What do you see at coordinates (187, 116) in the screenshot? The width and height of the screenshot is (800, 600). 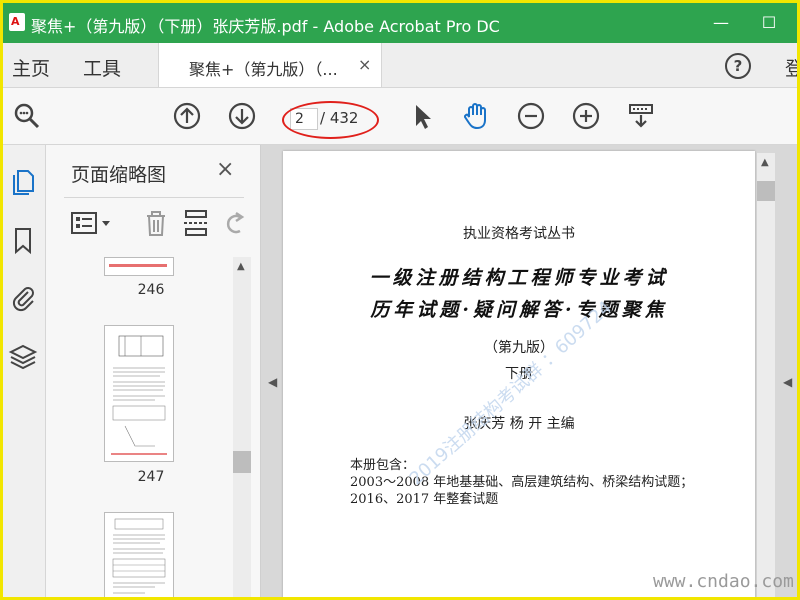 I see `previous-page-icon` at bounding box center [187, 116].